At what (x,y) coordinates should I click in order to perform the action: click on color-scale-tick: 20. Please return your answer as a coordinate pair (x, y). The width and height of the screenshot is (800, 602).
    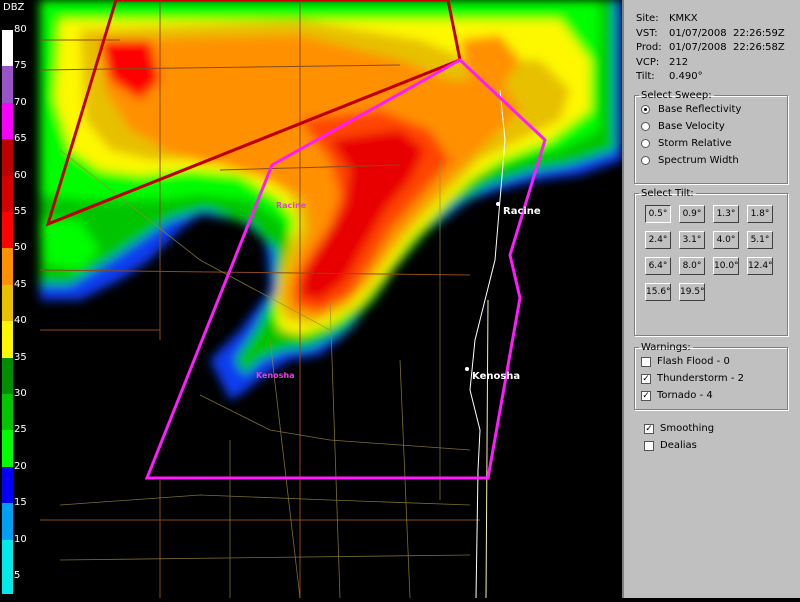
    Looking at the image, I should click on (20, 466).